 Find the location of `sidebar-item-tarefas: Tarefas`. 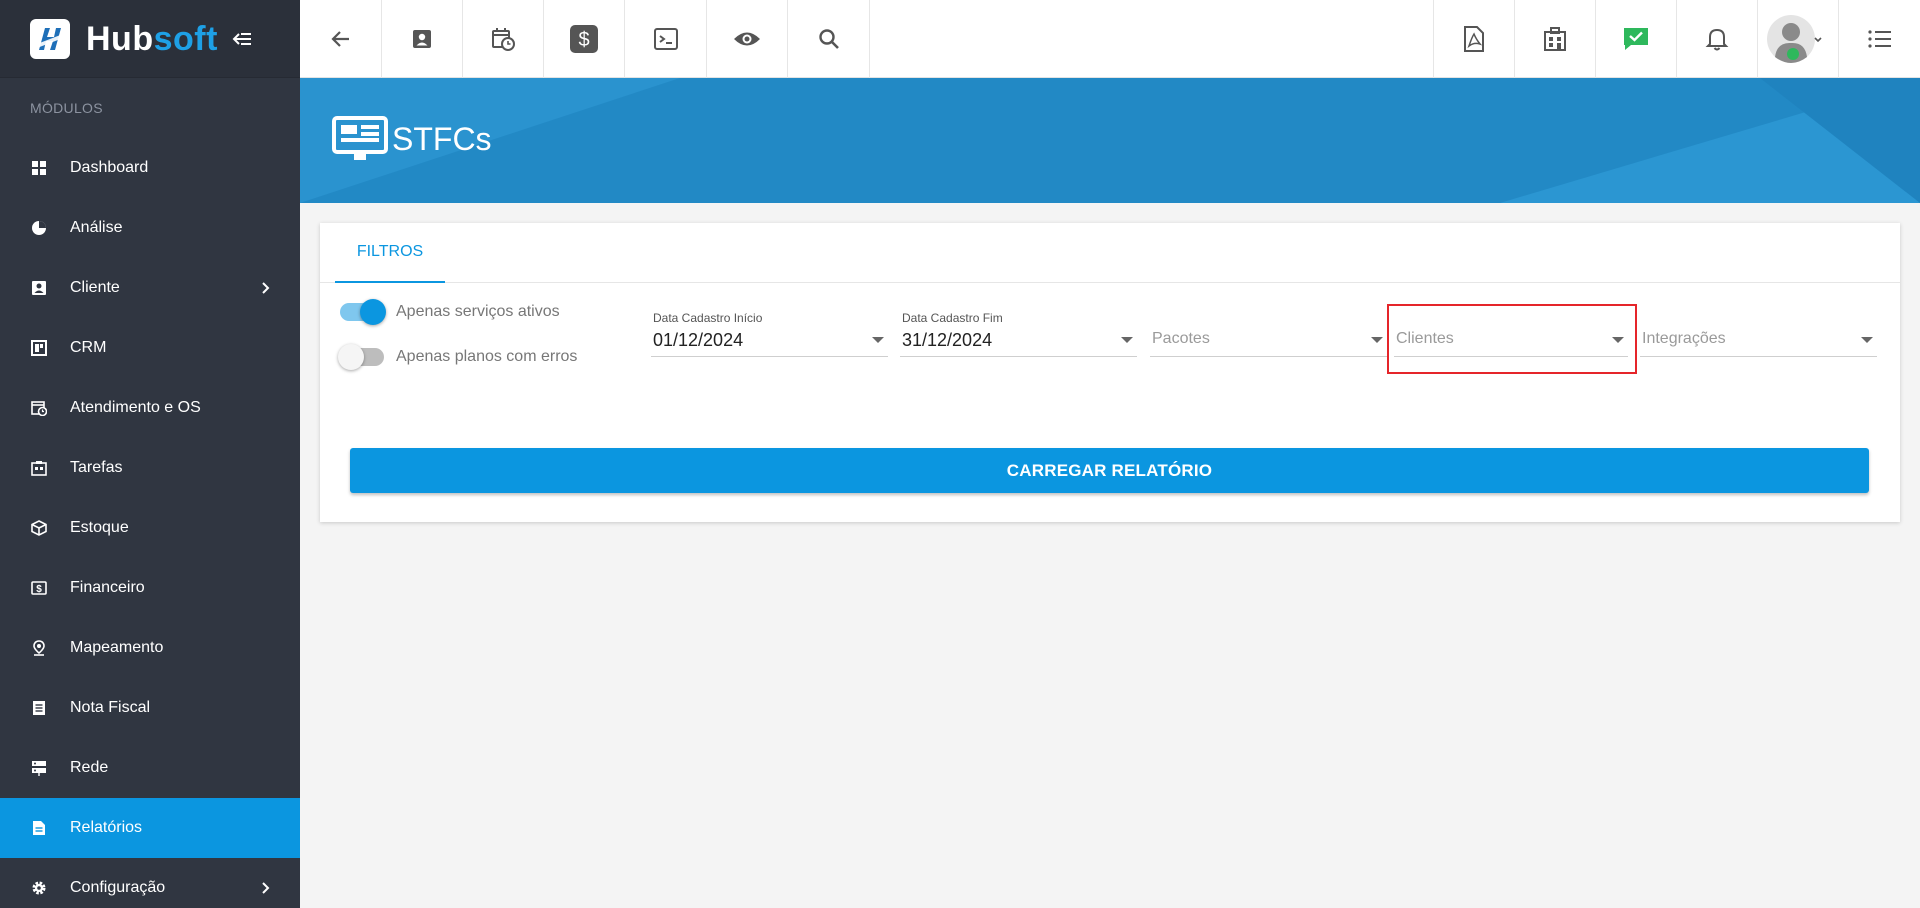

sidebar-item-tarefas: Tarefas is located at coordinates (150, 468).